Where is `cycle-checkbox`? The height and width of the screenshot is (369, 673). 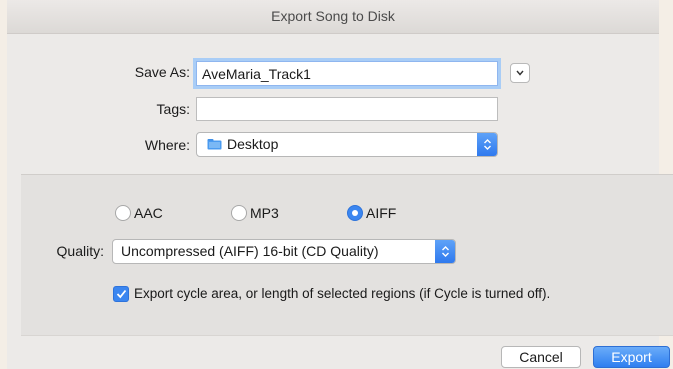 cycle-checkbox is located at coordinates (121, 294).